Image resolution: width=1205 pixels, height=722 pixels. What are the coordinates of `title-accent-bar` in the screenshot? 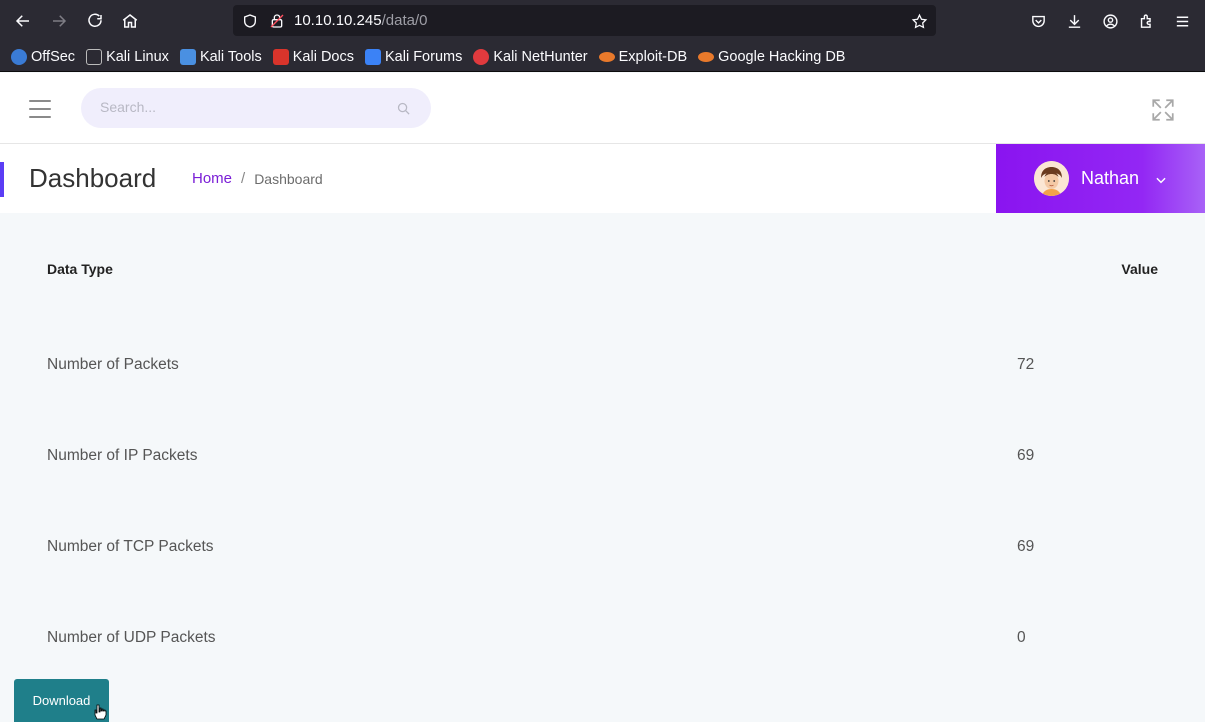 It's located at (2, 179).